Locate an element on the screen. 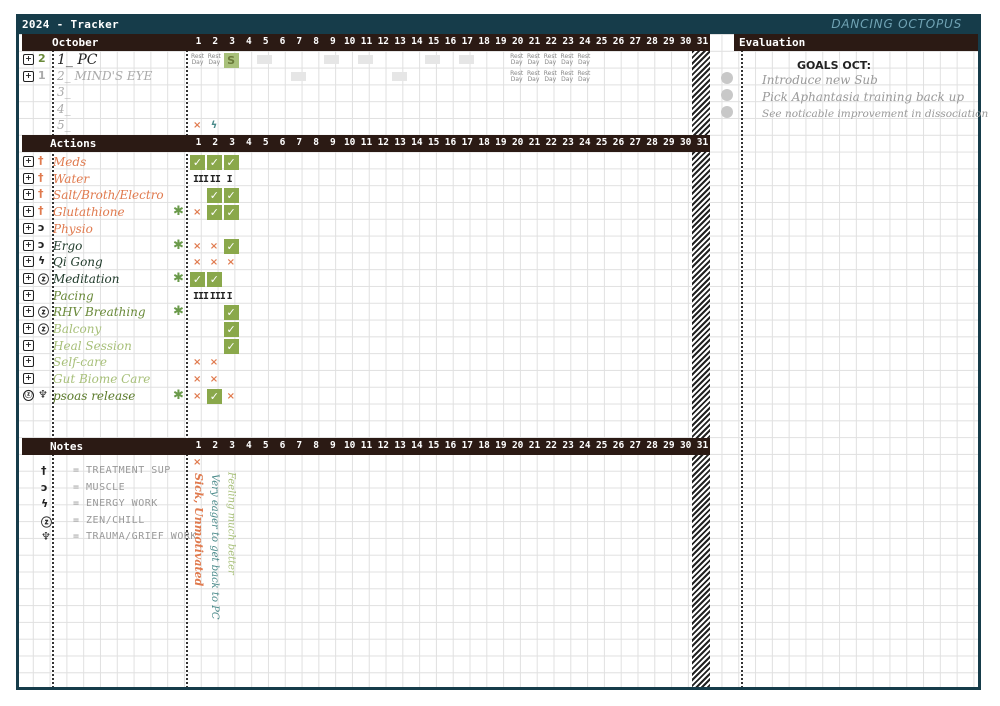  legend-icon: † is located at coordinates (44, 470).